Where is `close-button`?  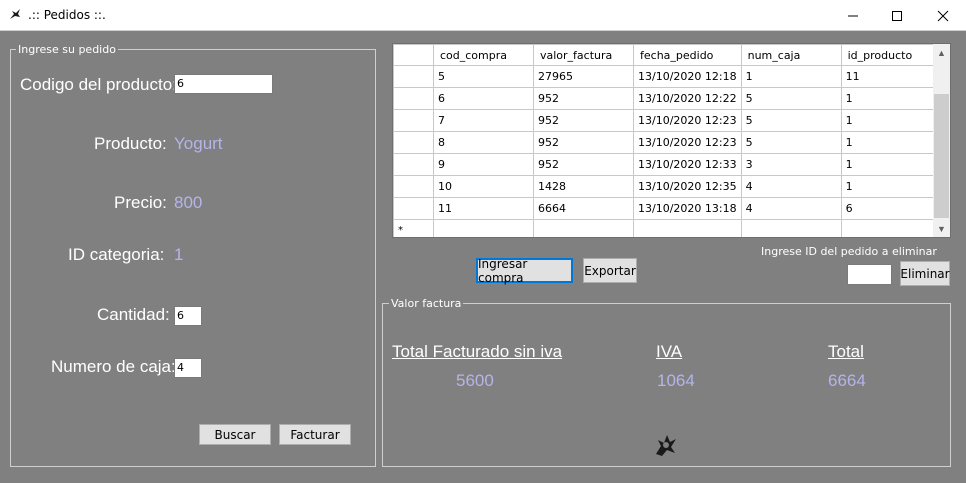
close-button is located at coordinates (943, 15).